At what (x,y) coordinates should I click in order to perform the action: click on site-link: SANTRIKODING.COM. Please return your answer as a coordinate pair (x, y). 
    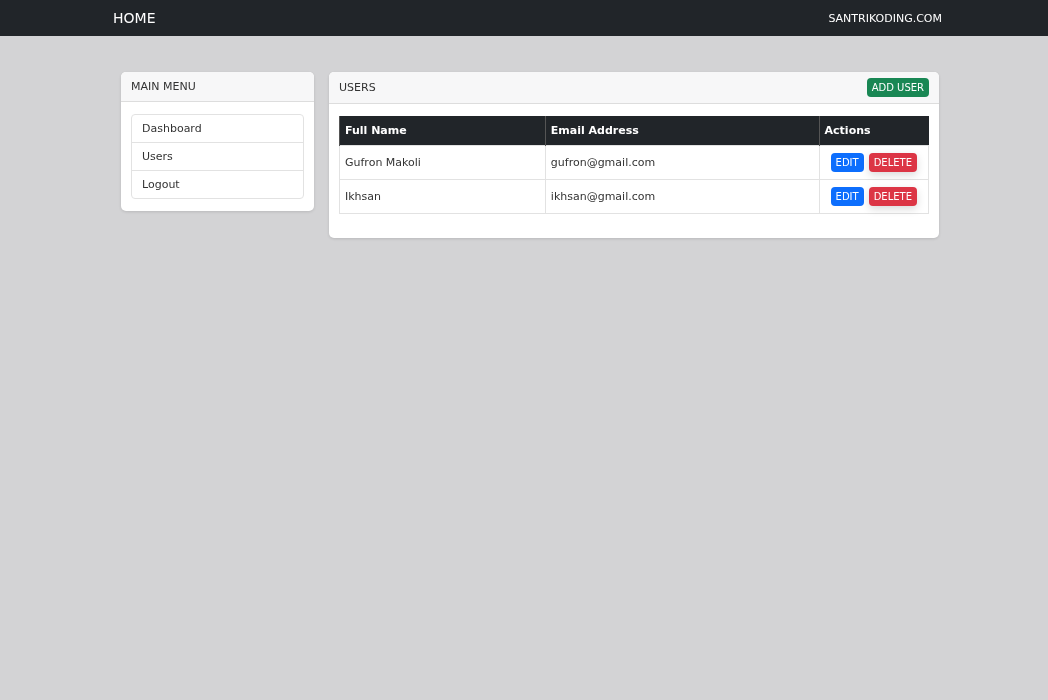
    Looking at the image, I should click on (885, 18).